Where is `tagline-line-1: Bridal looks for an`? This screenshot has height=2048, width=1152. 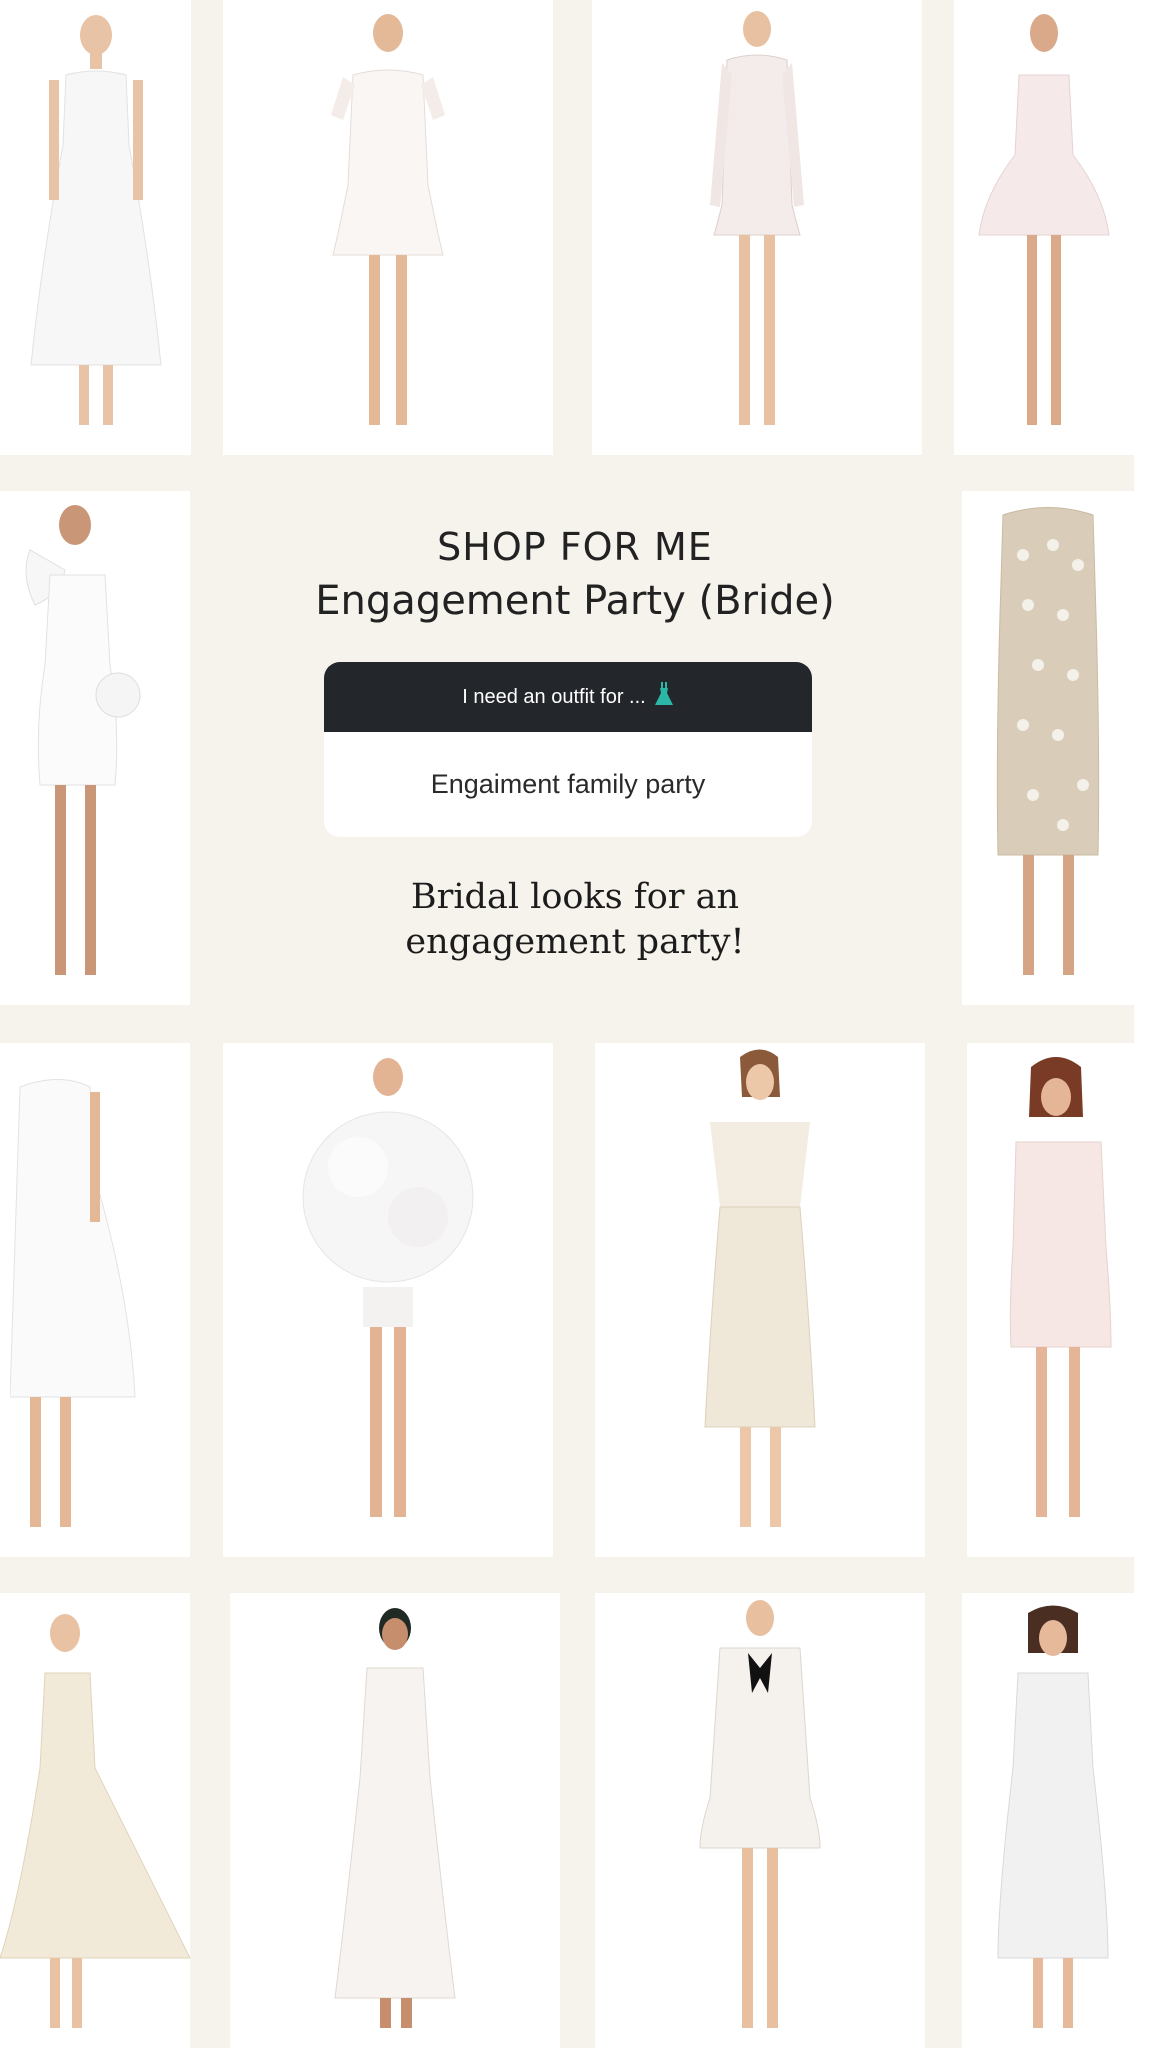
tagline-line-1: Bridal looks for an is located at coordinates (575, 897).